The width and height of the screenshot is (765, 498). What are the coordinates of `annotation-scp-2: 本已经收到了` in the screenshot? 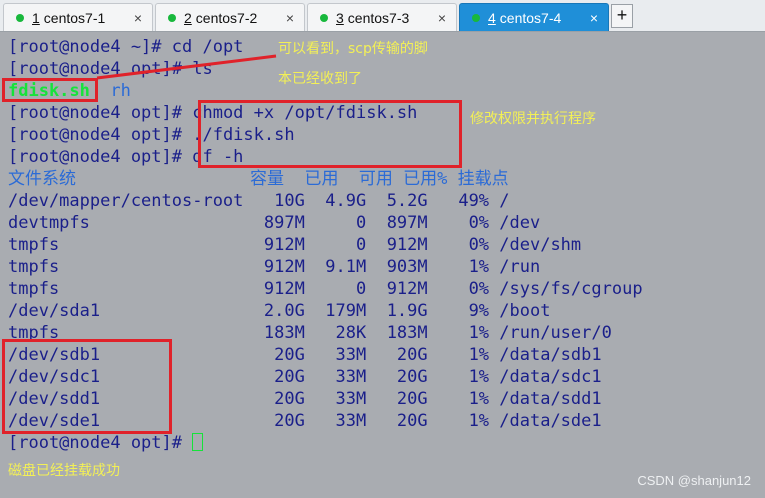 It's located at (320, 79).